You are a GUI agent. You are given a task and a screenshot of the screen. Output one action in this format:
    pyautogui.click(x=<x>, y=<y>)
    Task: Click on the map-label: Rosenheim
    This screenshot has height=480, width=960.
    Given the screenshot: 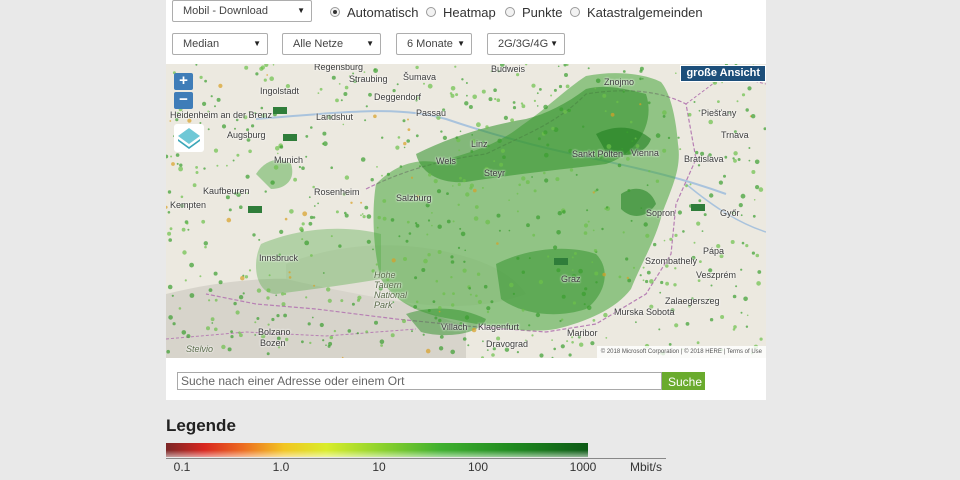 What is the action you would take?
    pyautogui.click(x=337, y=192)
    